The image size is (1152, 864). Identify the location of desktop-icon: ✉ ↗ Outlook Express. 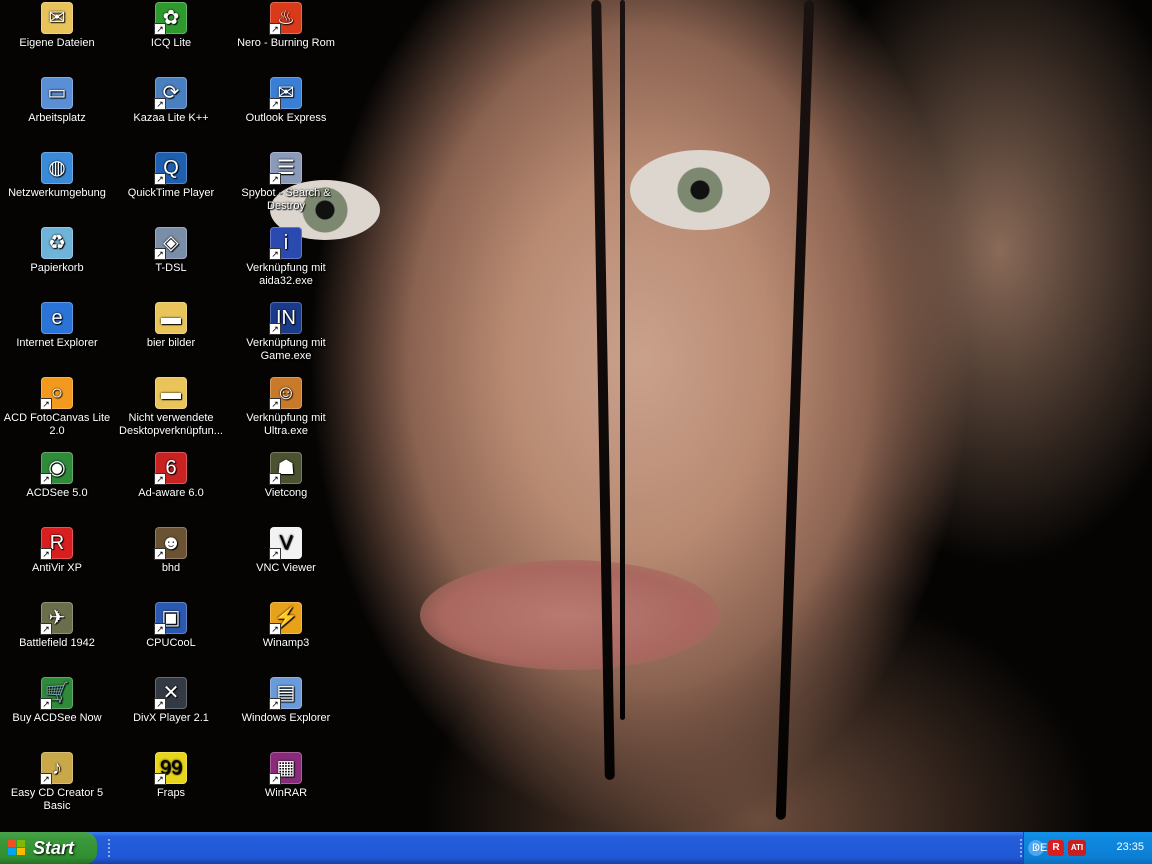
(286, 101).